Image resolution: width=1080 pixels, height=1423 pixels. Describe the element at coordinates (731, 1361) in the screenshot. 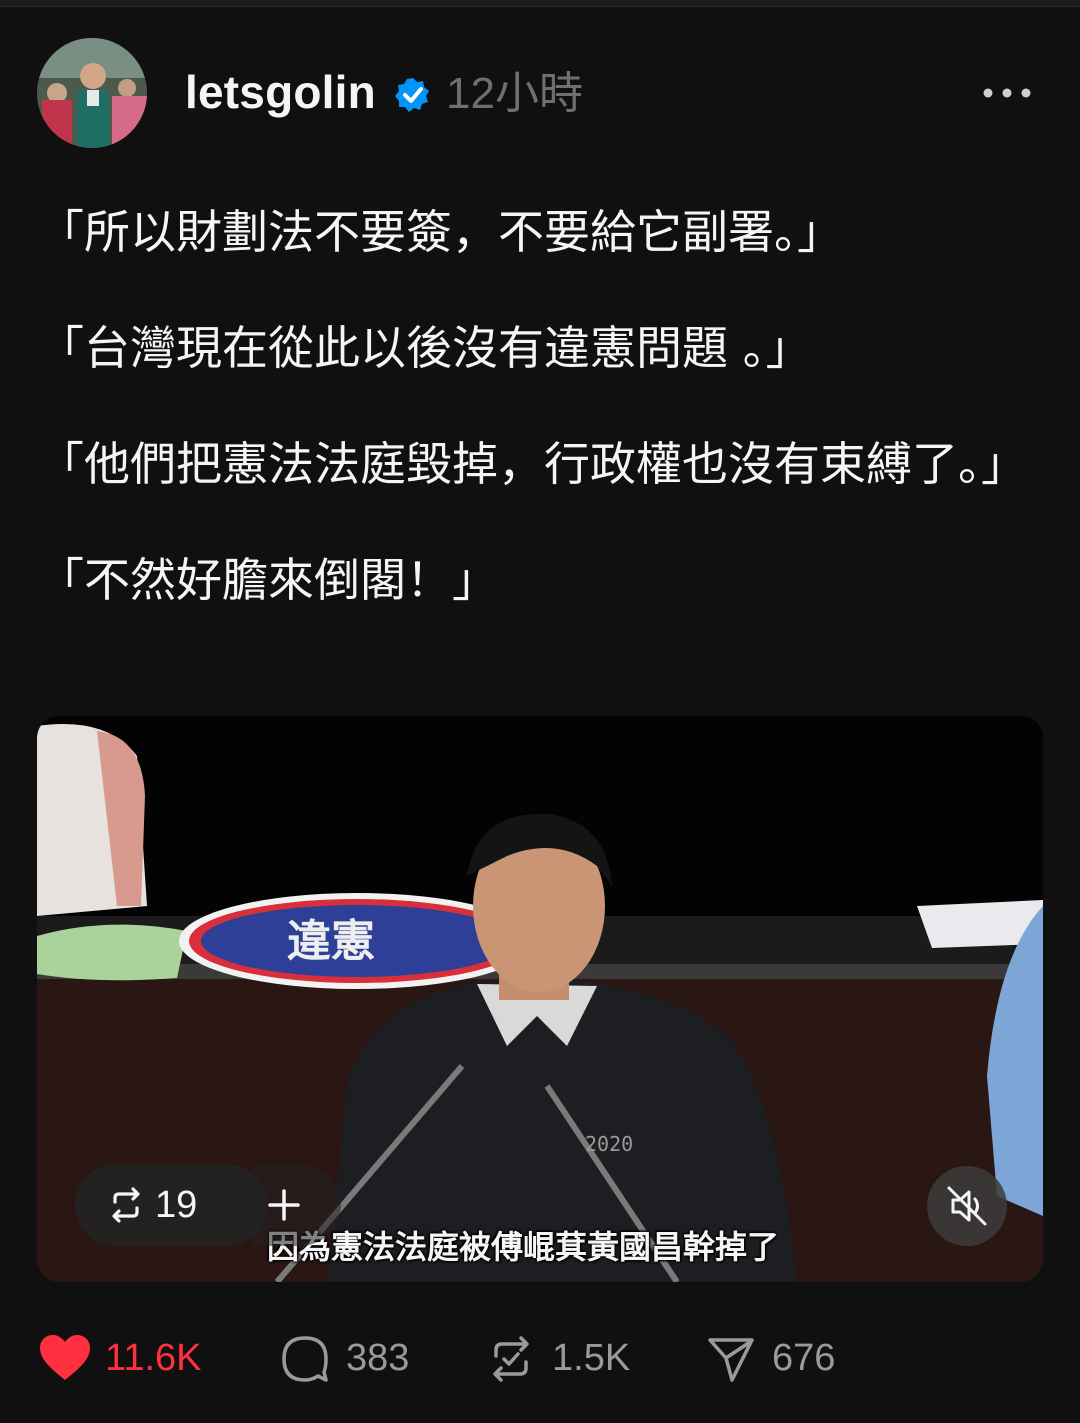

I see `send-icon` at that location.